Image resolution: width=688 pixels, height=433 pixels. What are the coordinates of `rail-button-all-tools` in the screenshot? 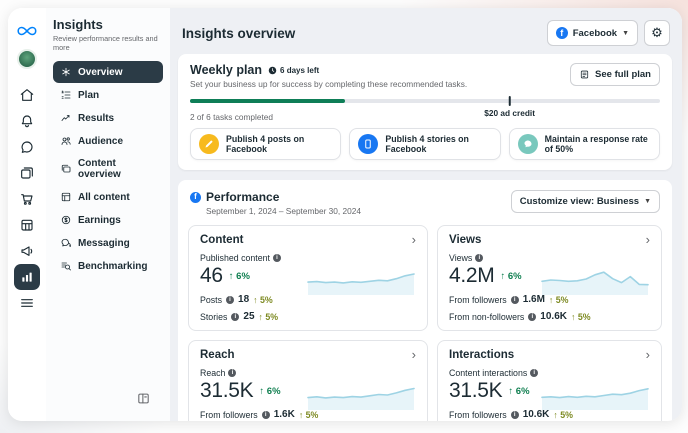 It's located at (27, 303).